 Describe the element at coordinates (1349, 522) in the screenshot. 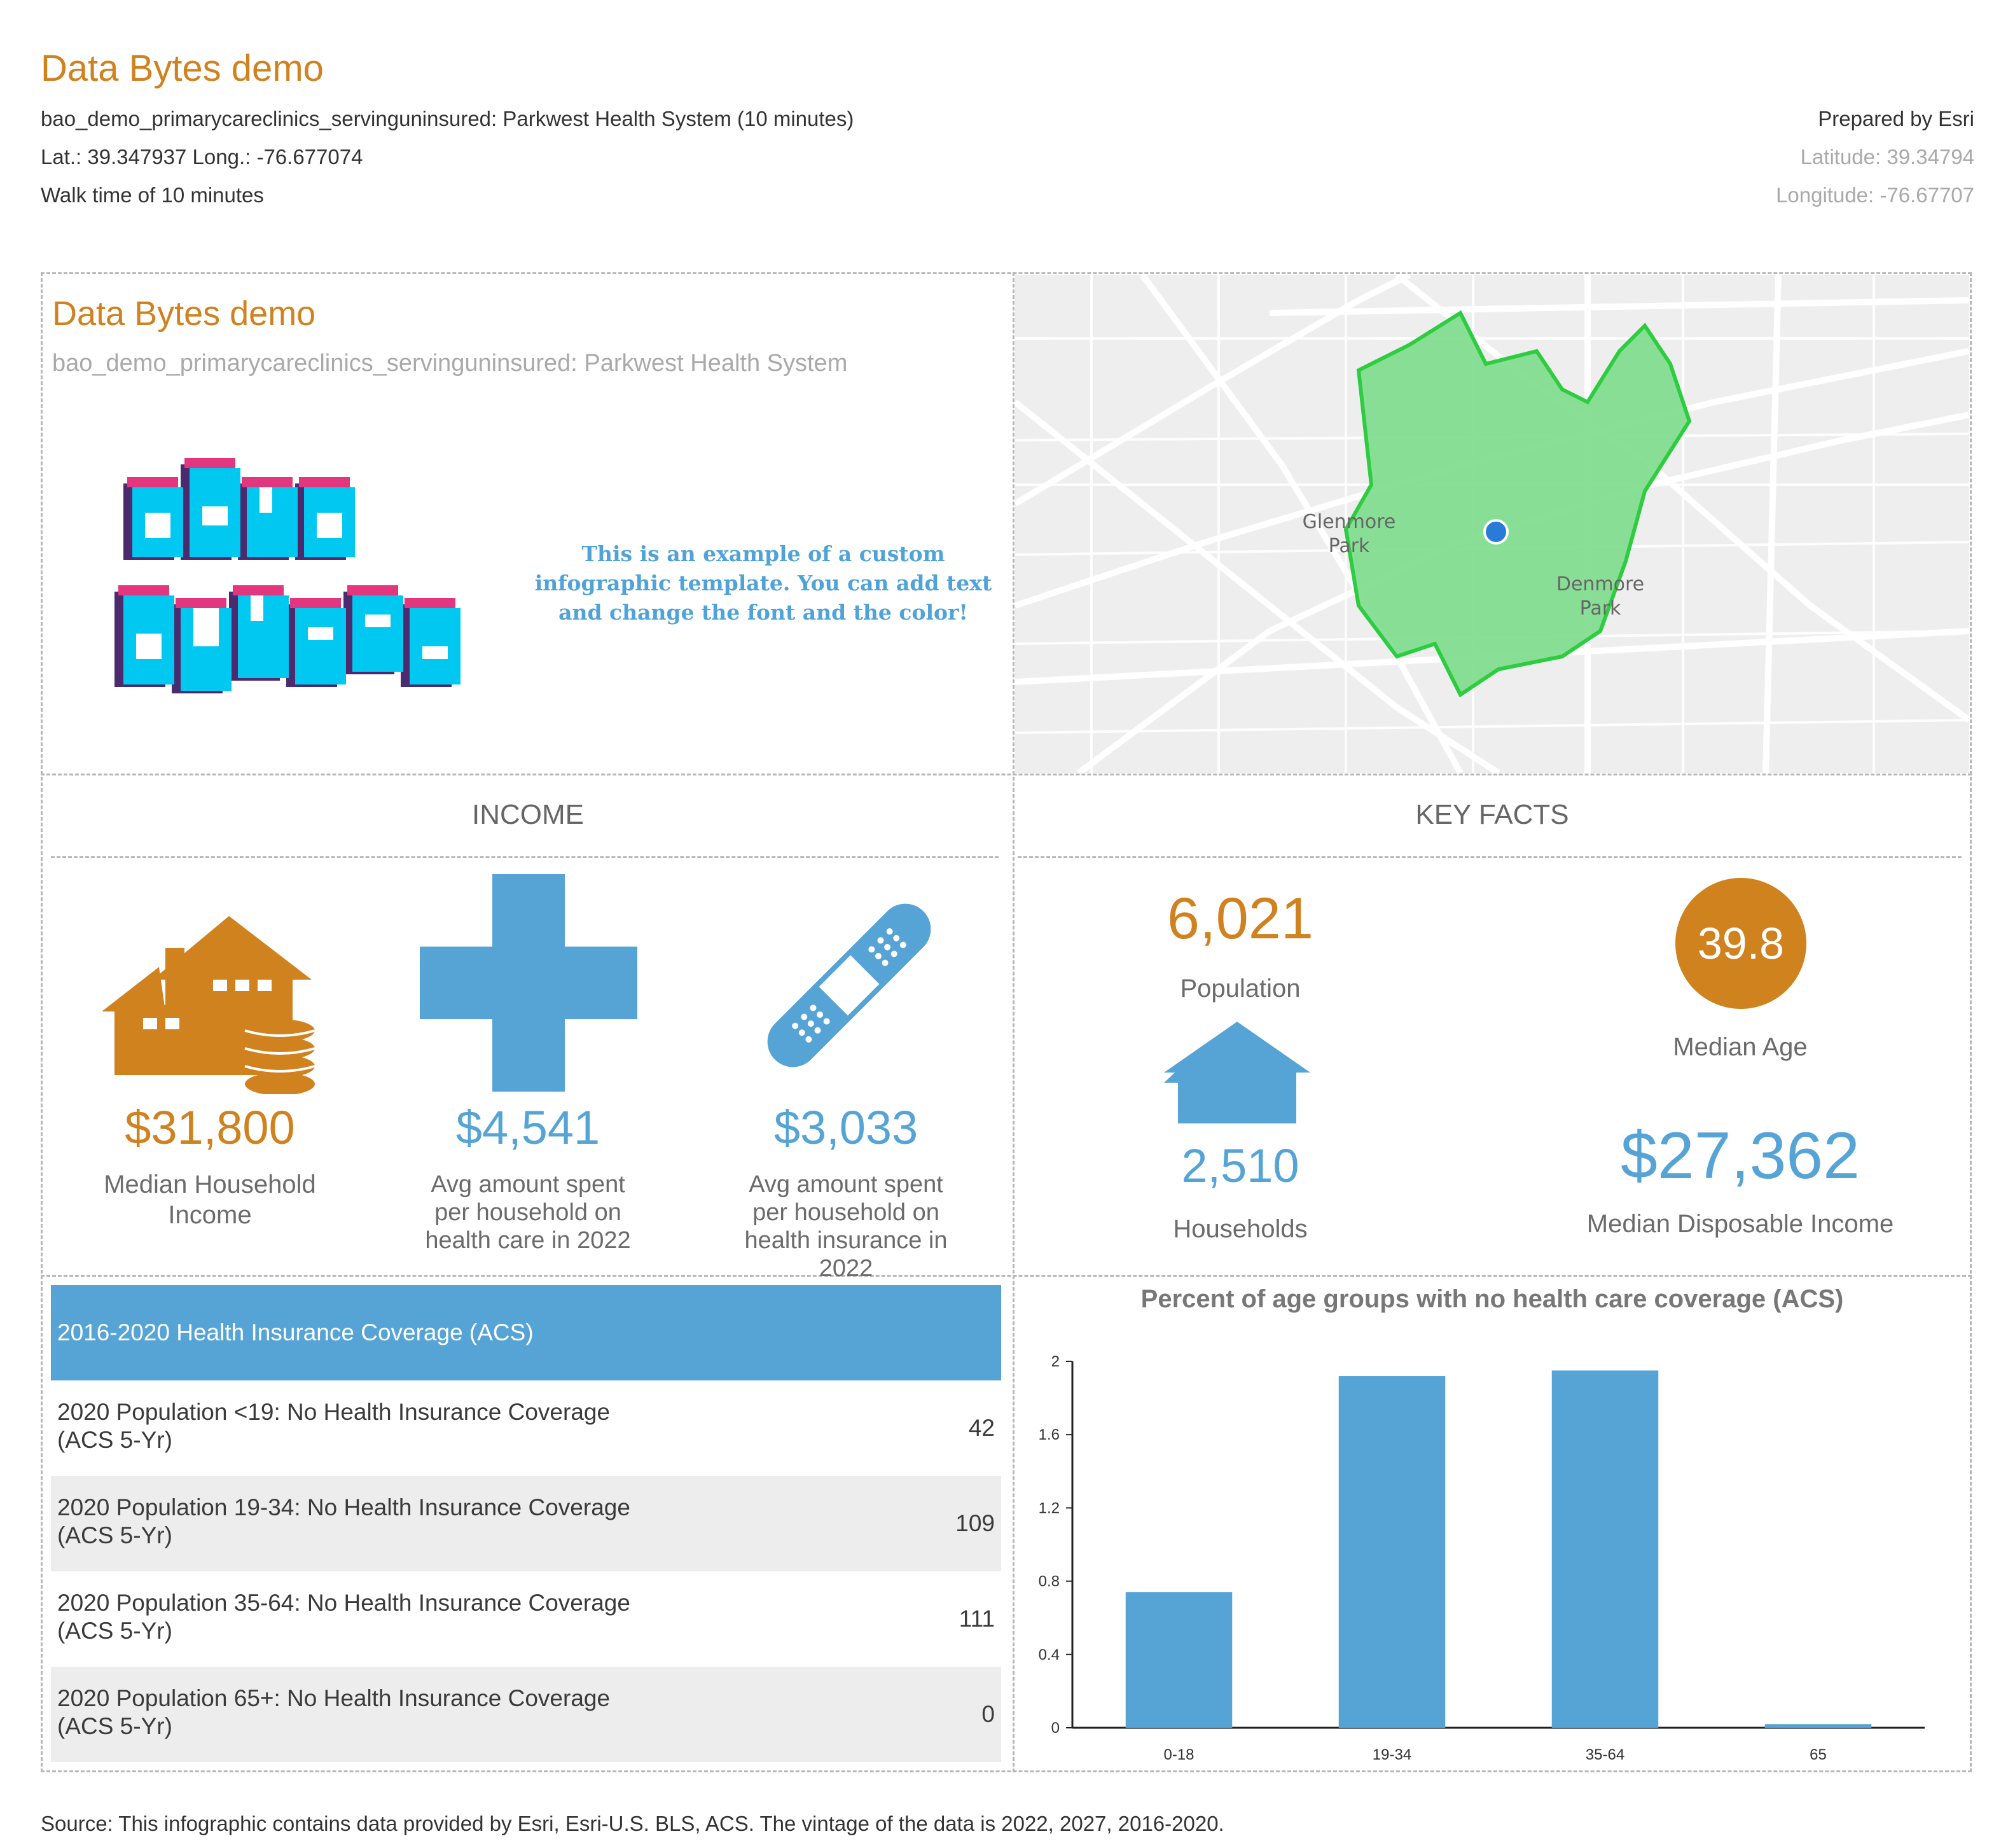

I see `map-label-glenmore-1: Glenmore` at that location.